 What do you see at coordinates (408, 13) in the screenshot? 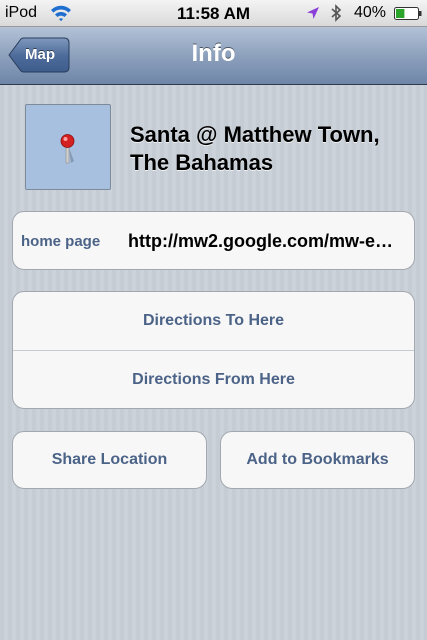
I see `battery-icon` at bounding box center [408, 13].